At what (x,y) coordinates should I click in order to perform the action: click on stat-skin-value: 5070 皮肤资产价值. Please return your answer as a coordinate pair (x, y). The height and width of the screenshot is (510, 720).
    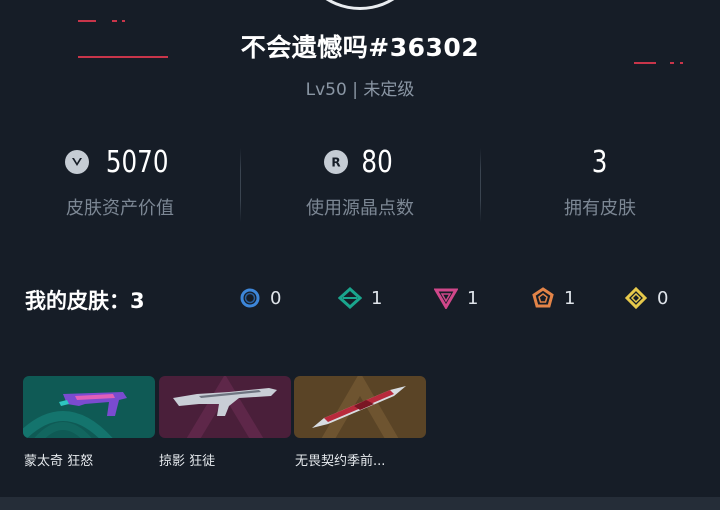
    Looking at the image, I should click on (120, 185).